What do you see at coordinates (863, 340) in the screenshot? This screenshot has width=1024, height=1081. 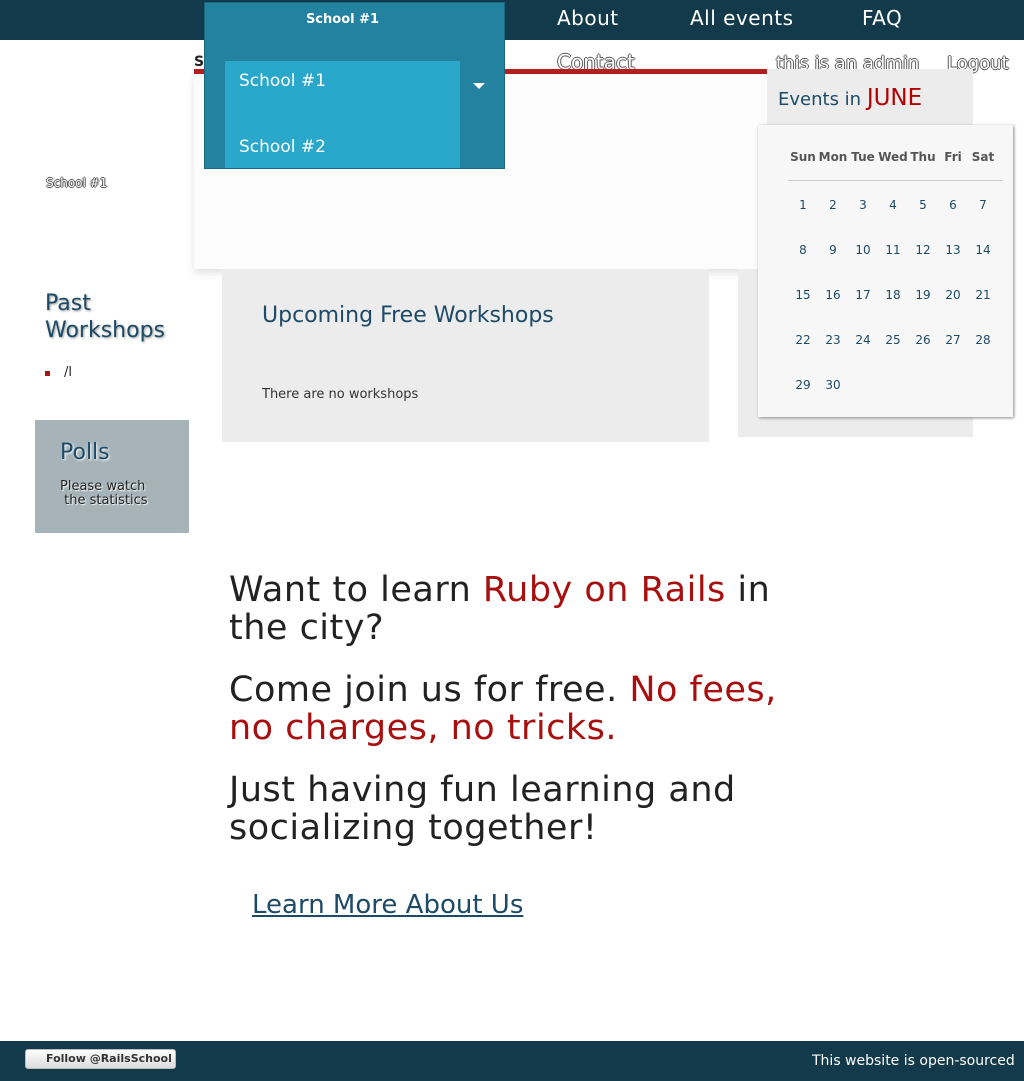 I see `calendar-day: 24` at bounding box center [863, 340].